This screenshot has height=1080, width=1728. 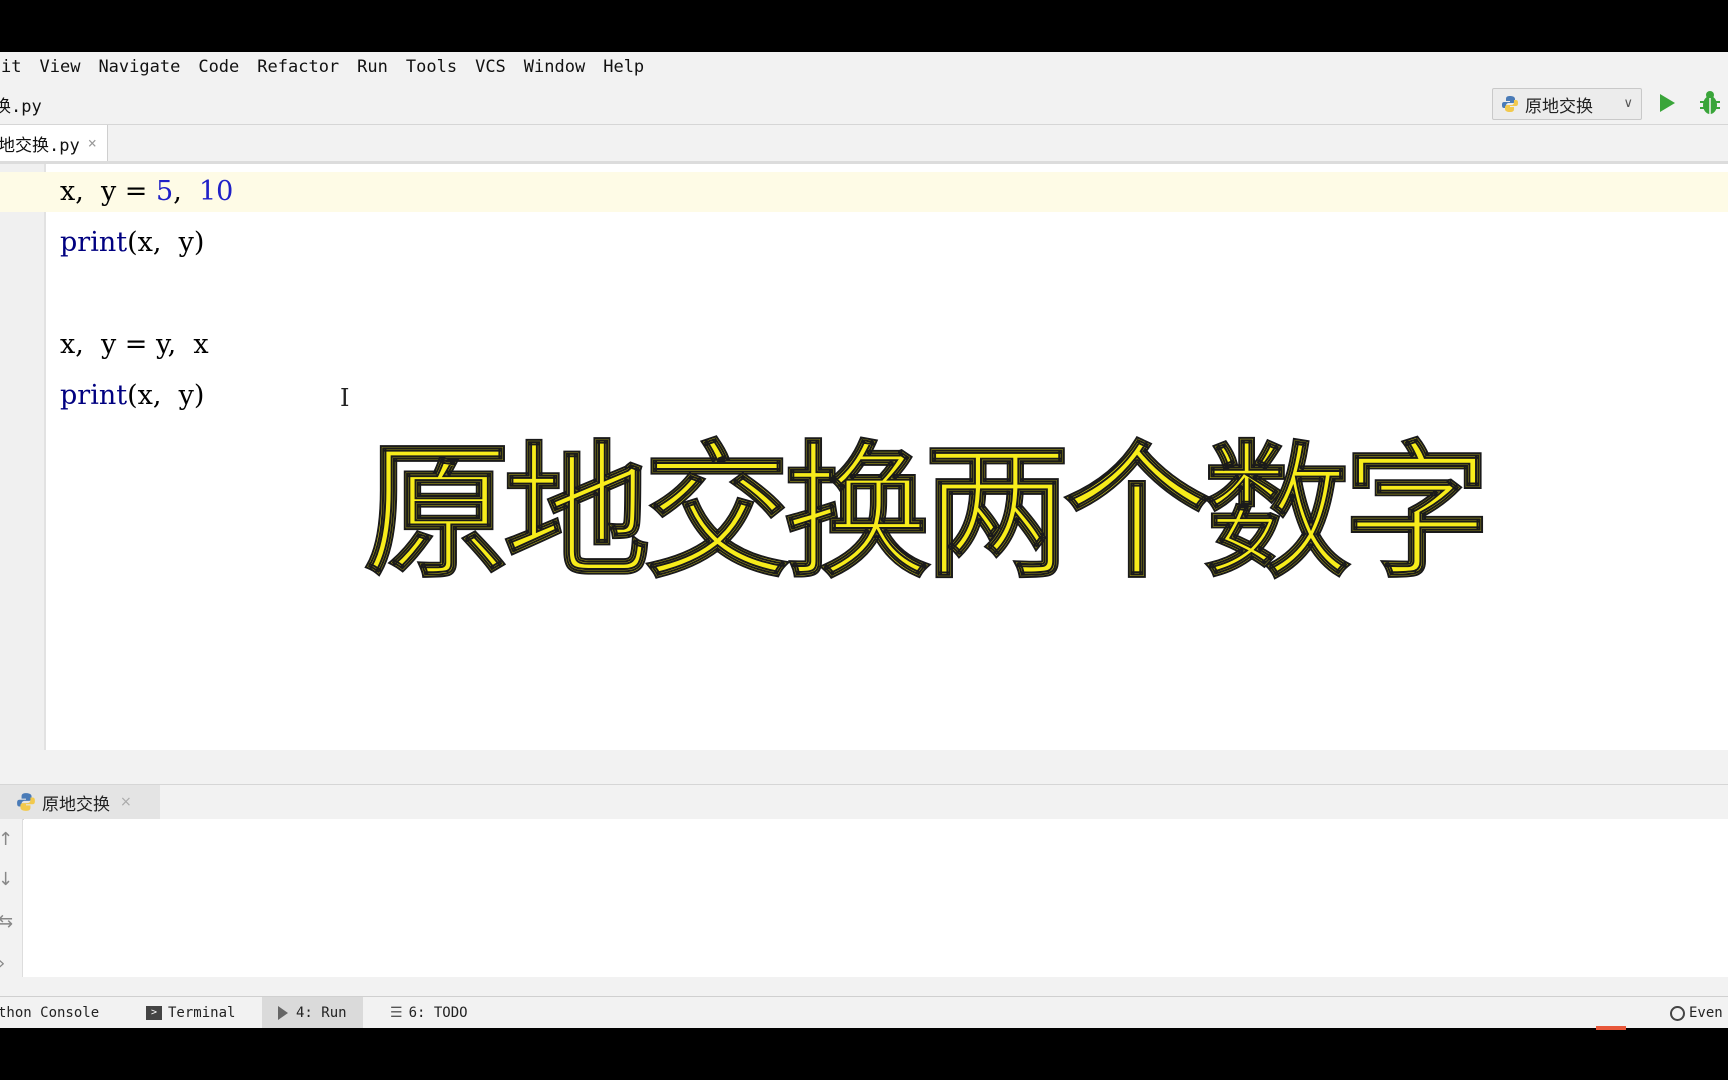 What do you see at coordinates (154, 1013) in the screenshot?
I see `terminal-icon: >` at bounding box center [154, 1013].